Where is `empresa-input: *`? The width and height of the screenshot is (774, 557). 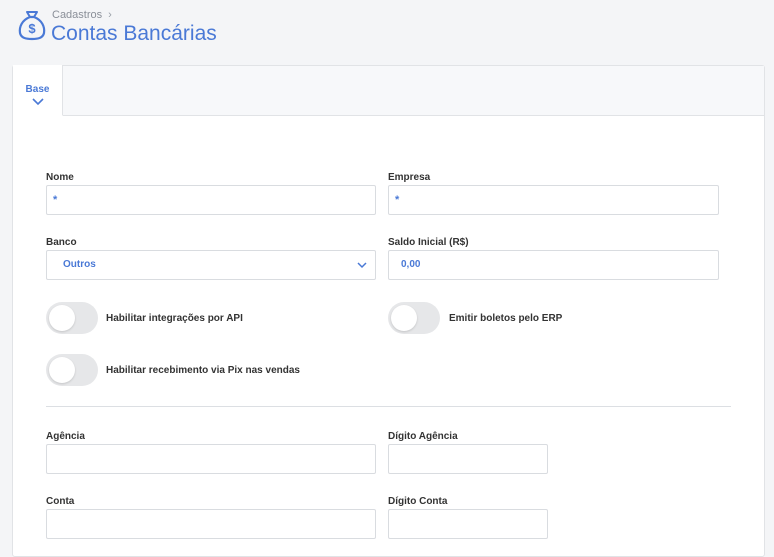
empresa-input: * is located at coordinates (553, 200).